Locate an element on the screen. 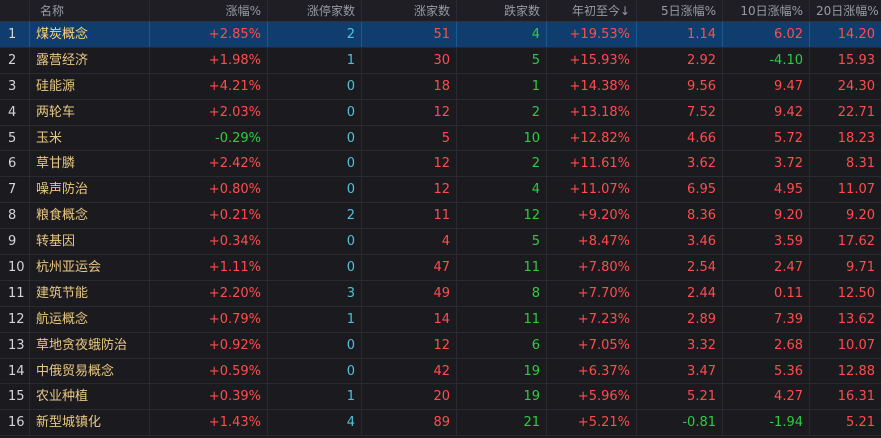 This screenshot has width=881, height=438. row-name: 新型城镇化 is located at coordinates (90, 423).